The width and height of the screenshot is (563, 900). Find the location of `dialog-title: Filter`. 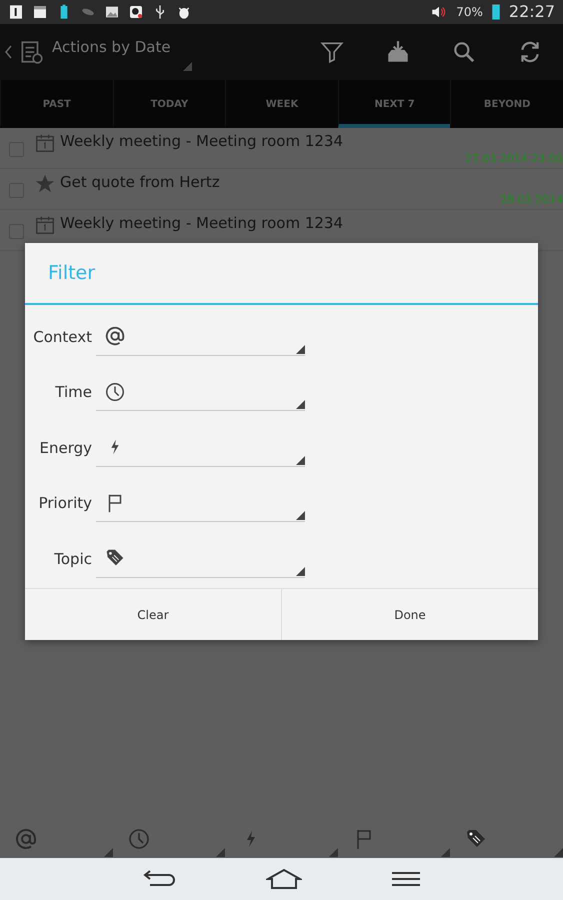

dialog-title: Filter is located at coordinates (281, 274).